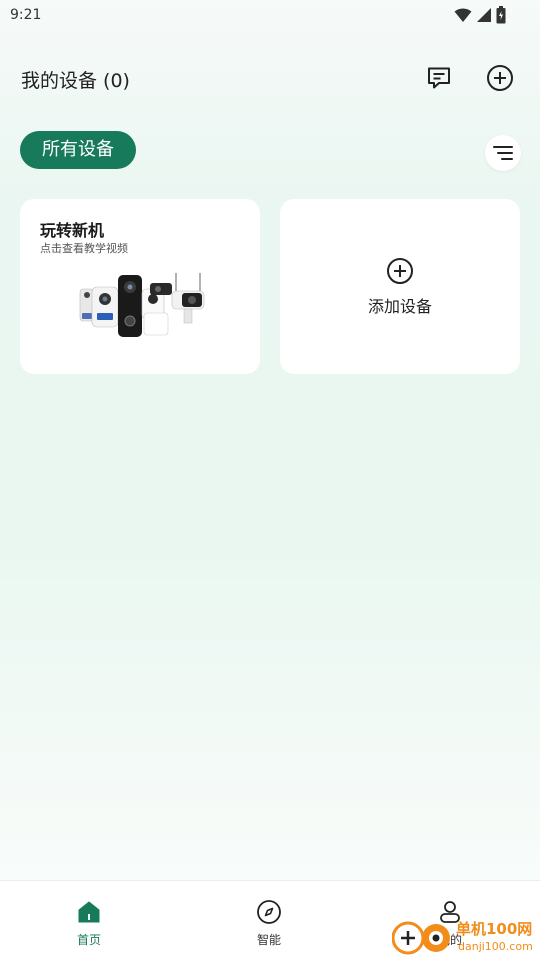  Describe the element at coordinates (84, 248) in the screenshot. I see `guide-subtitle: 点击查看教学视频` at that location.